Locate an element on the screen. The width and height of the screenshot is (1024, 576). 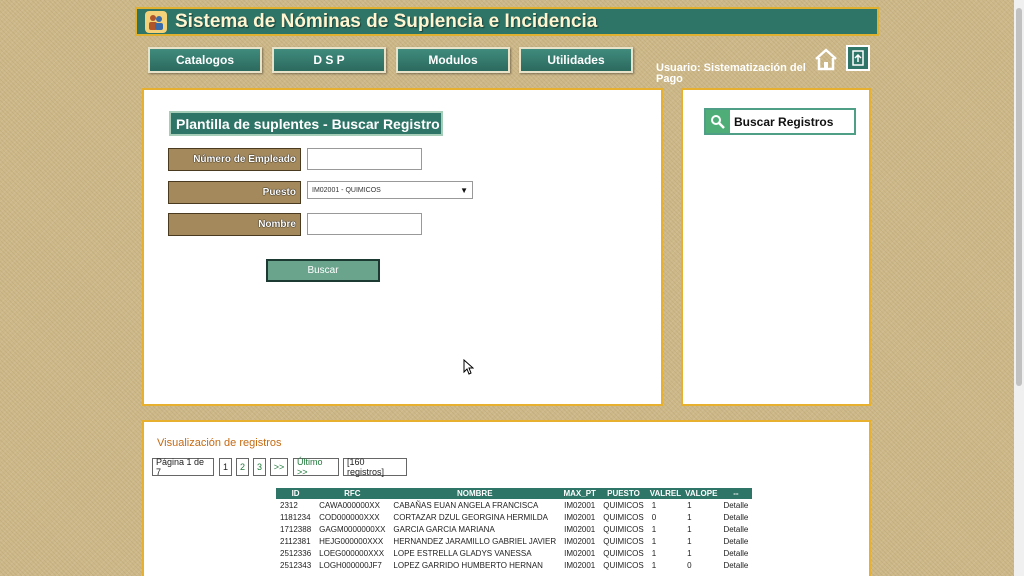
table-cell: 2512336 is located at coordinates (296, 553).